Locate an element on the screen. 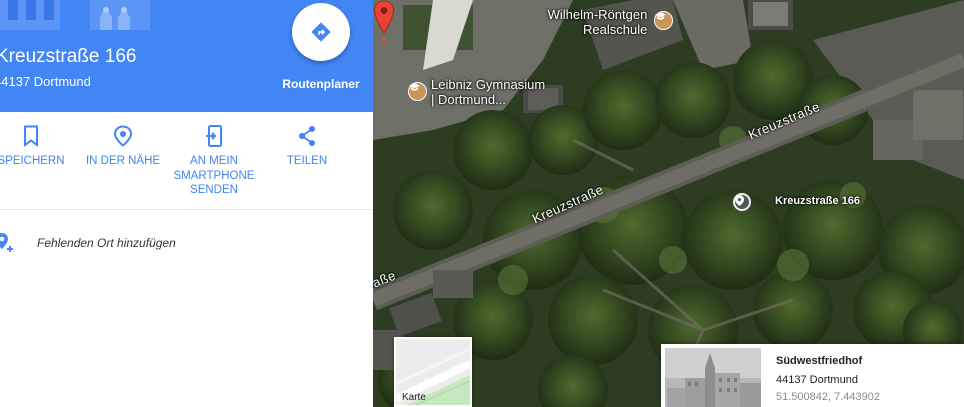 The image size is (964, 407). nearby-icon is located at coordinates (123, 136).